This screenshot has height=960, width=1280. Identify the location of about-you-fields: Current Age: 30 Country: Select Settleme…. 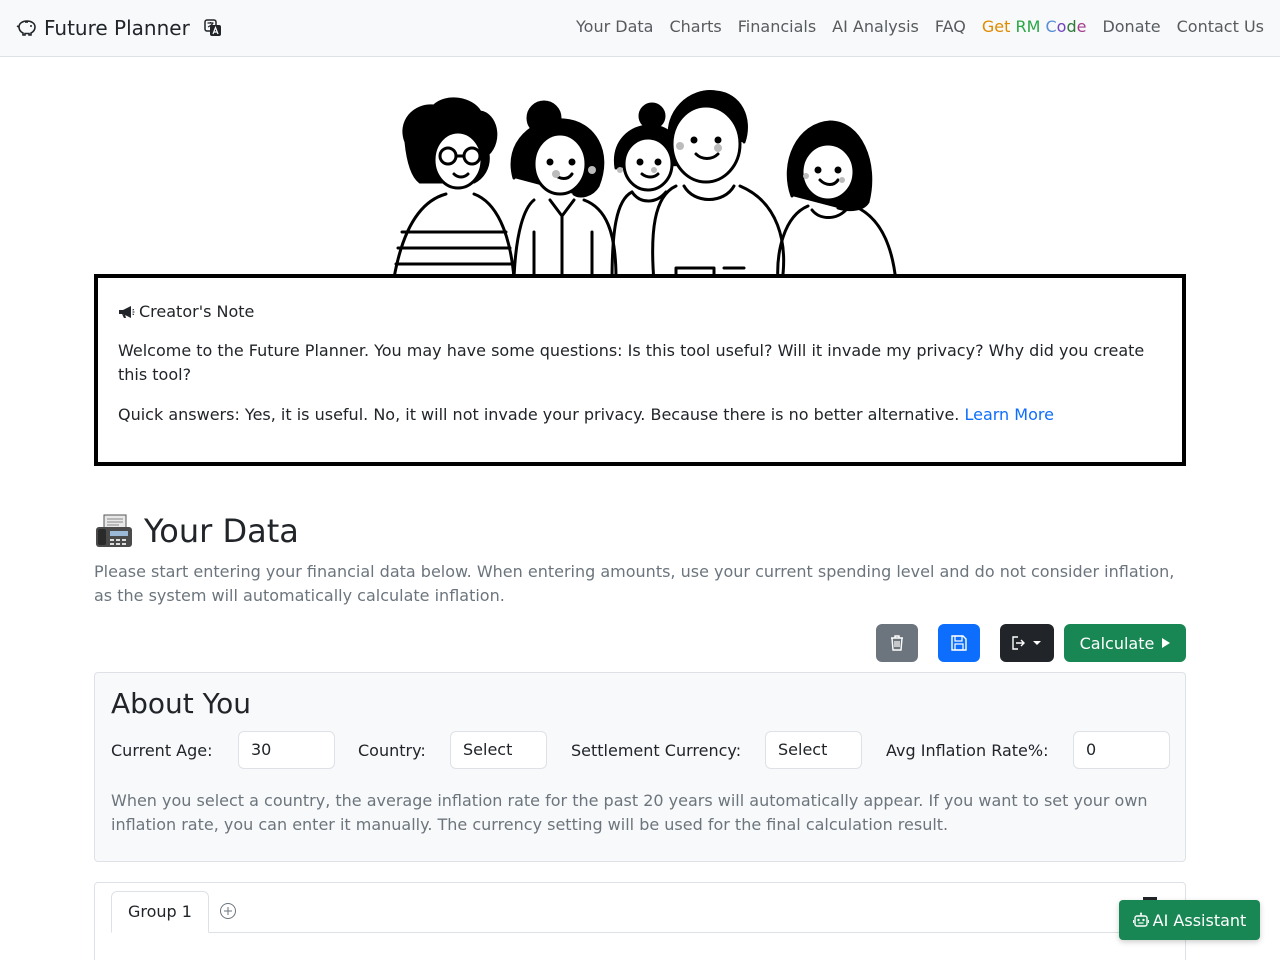
(641, 751).